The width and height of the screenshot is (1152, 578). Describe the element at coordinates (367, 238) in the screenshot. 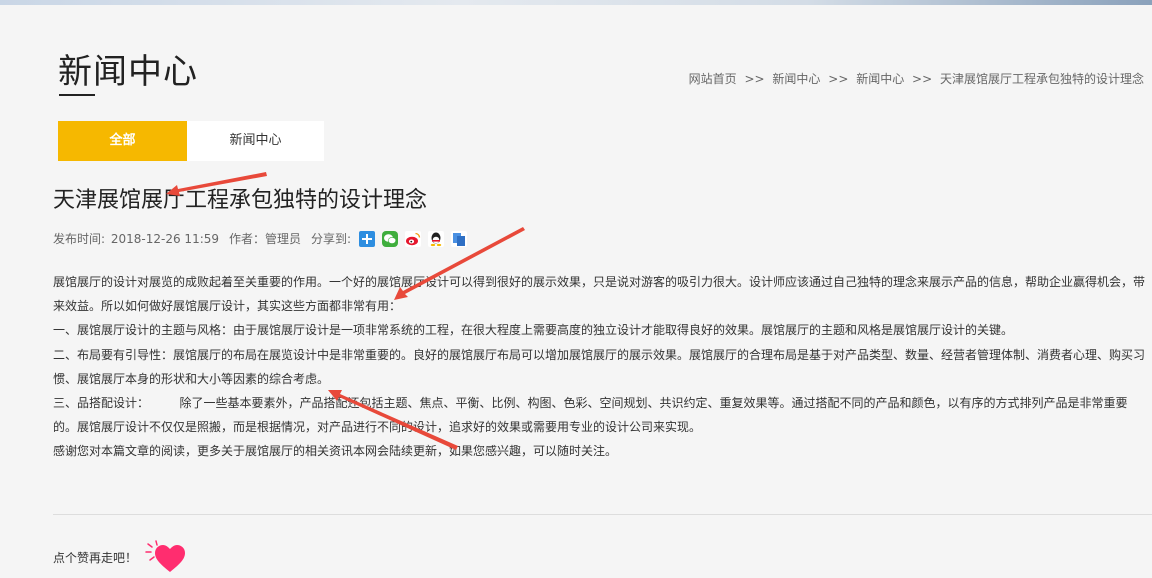

I see `qzone-icon` at that location.